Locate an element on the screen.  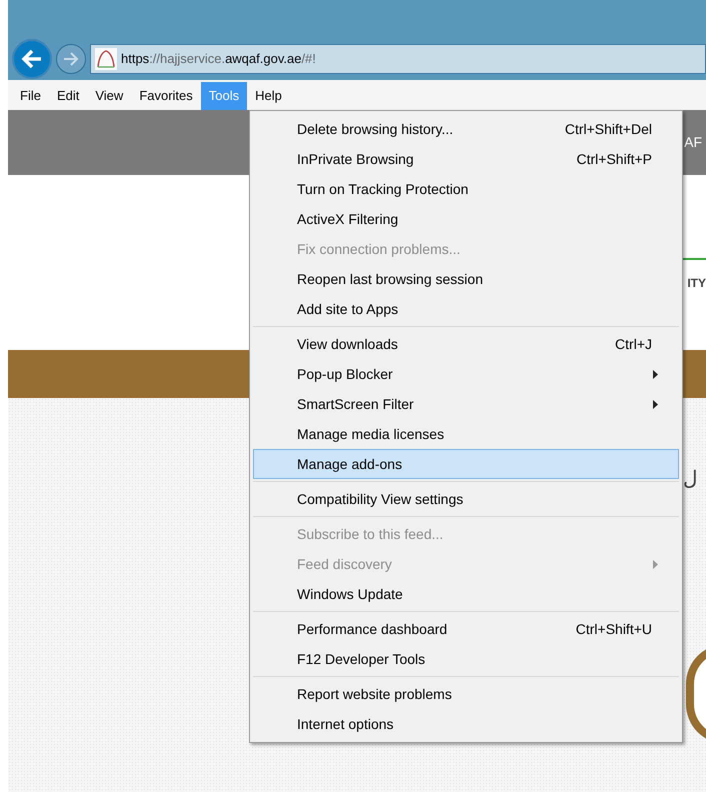
menu-item: F12 Developer Tools is located at coordinates (466, 659).